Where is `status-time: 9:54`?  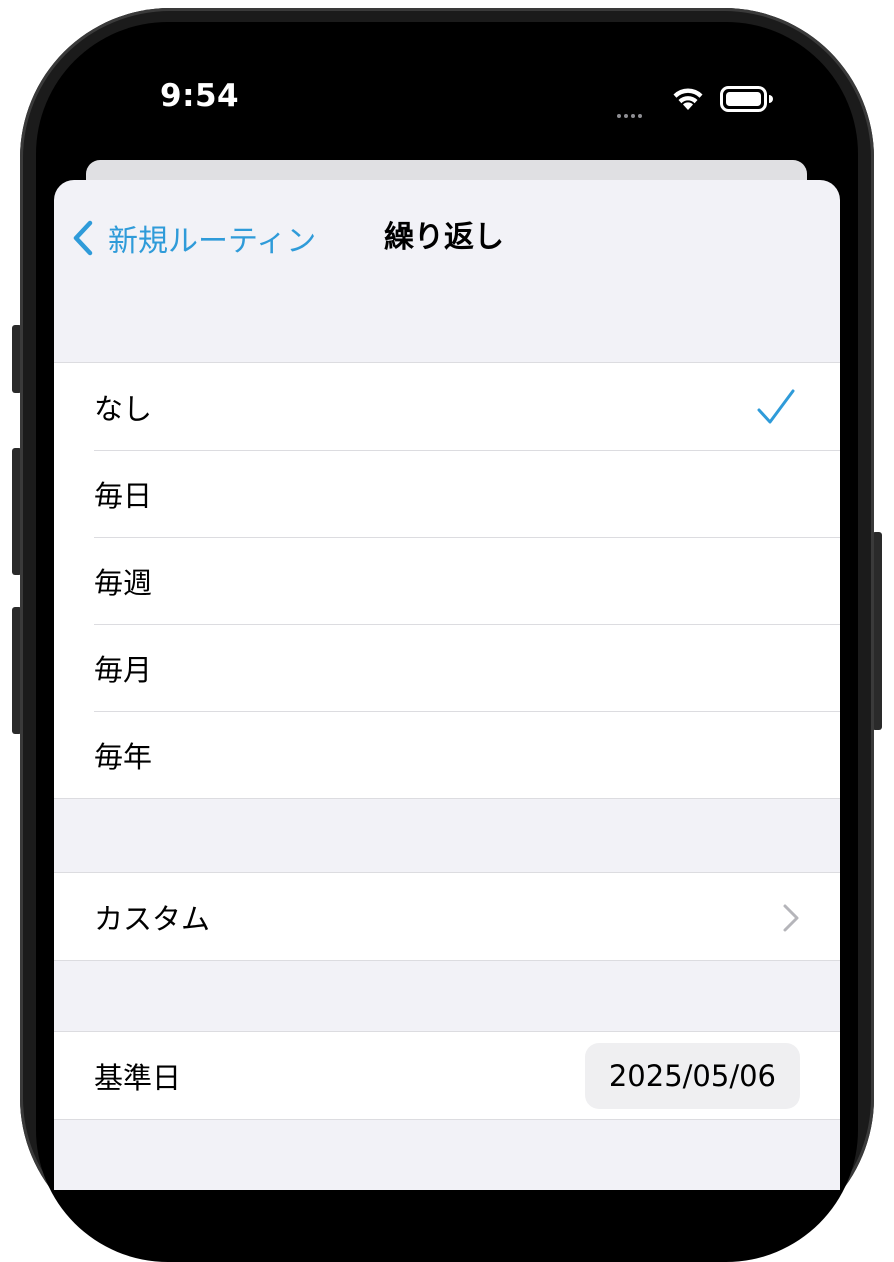
status-time: 9:54 is located at coordinates (200, 96).